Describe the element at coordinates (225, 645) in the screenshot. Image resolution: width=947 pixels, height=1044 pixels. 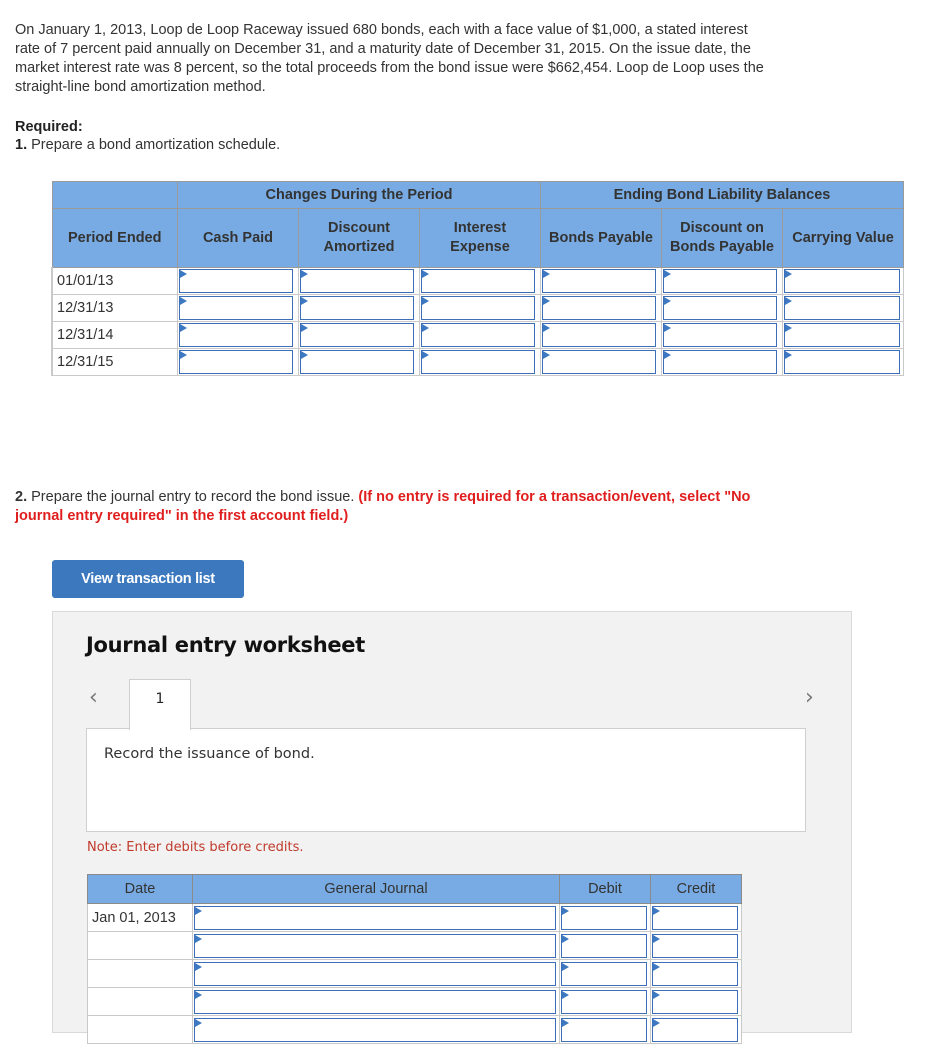
I see `worksheet-title: Journal entry worksheet` at that location.